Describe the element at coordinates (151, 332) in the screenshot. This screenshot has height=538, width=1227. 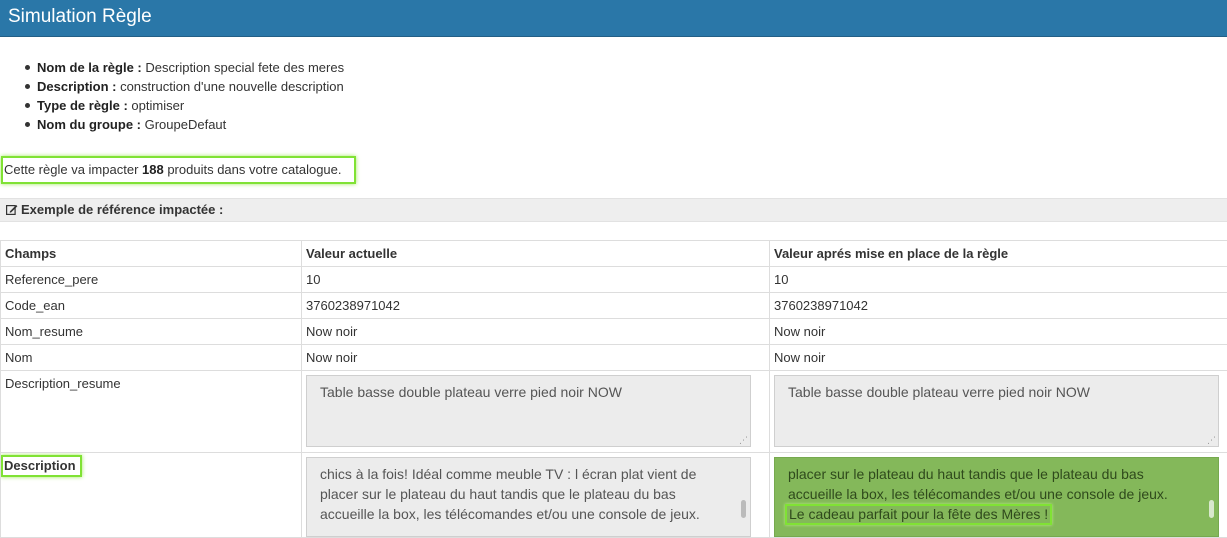
I see `field-name-cell: Nom_resume` at that location.